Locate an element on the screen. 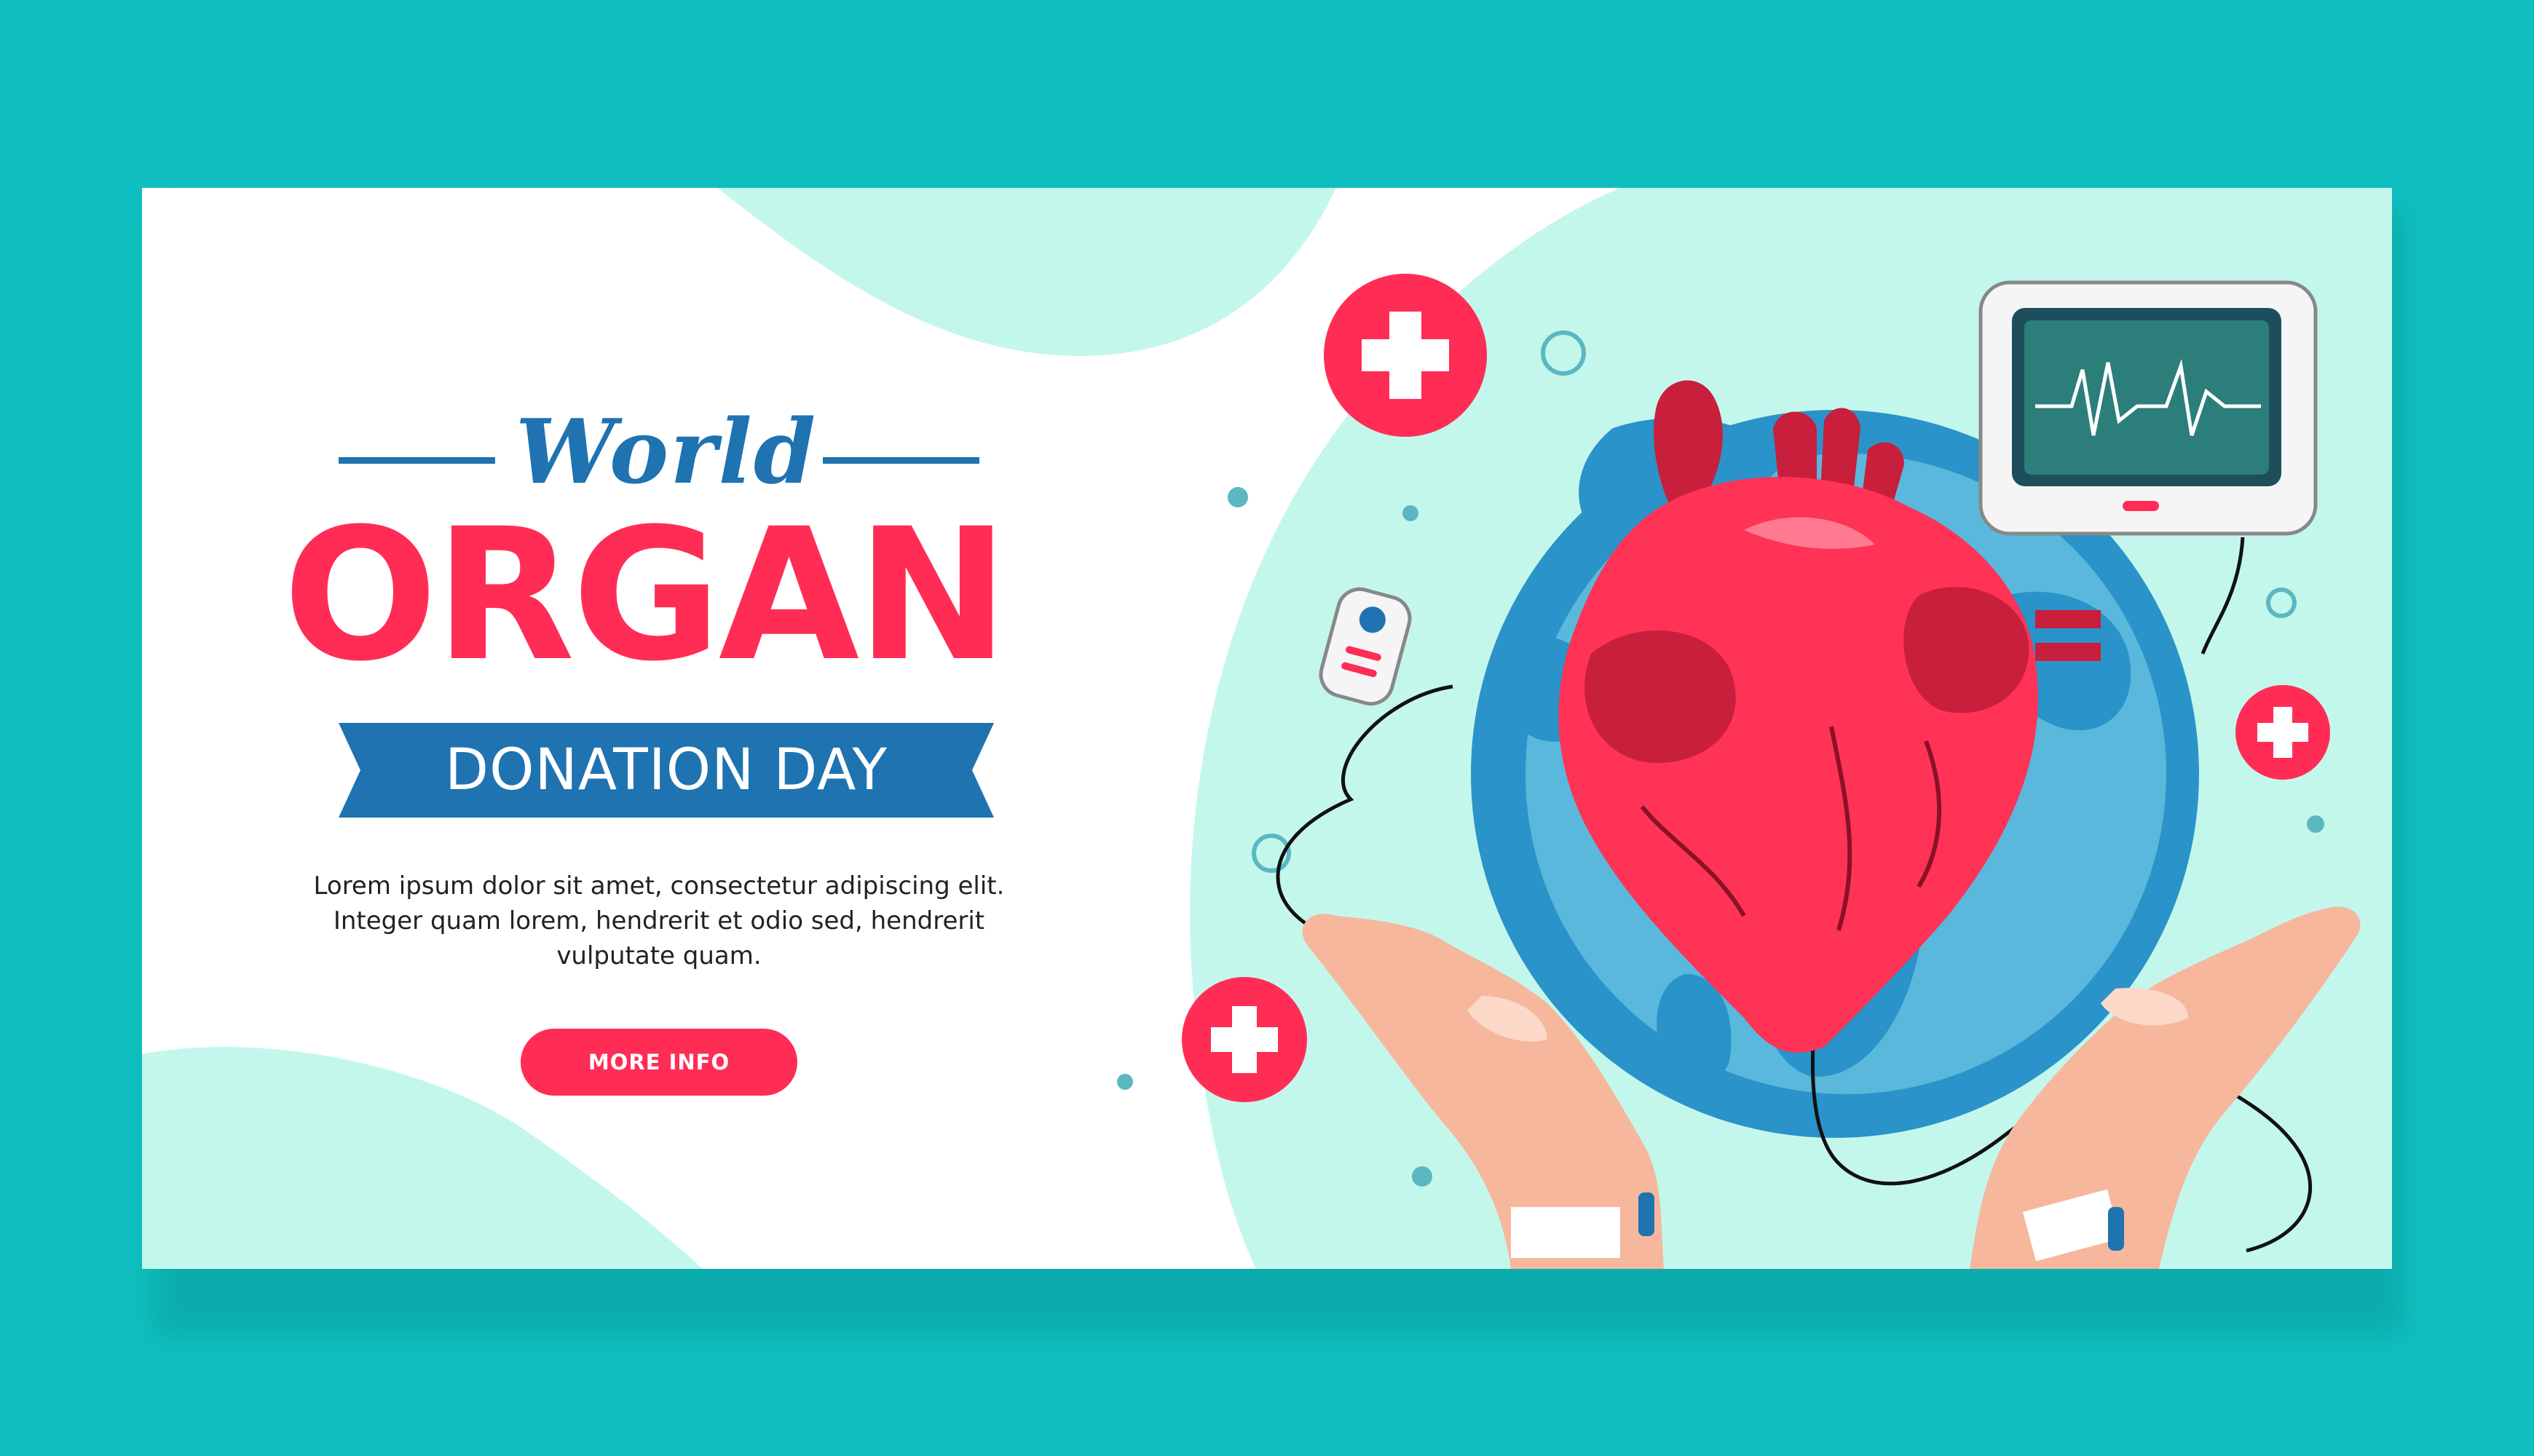 This screenshot has width=2534, height=1456. world-divider-right is located at coordinates (901, 460).